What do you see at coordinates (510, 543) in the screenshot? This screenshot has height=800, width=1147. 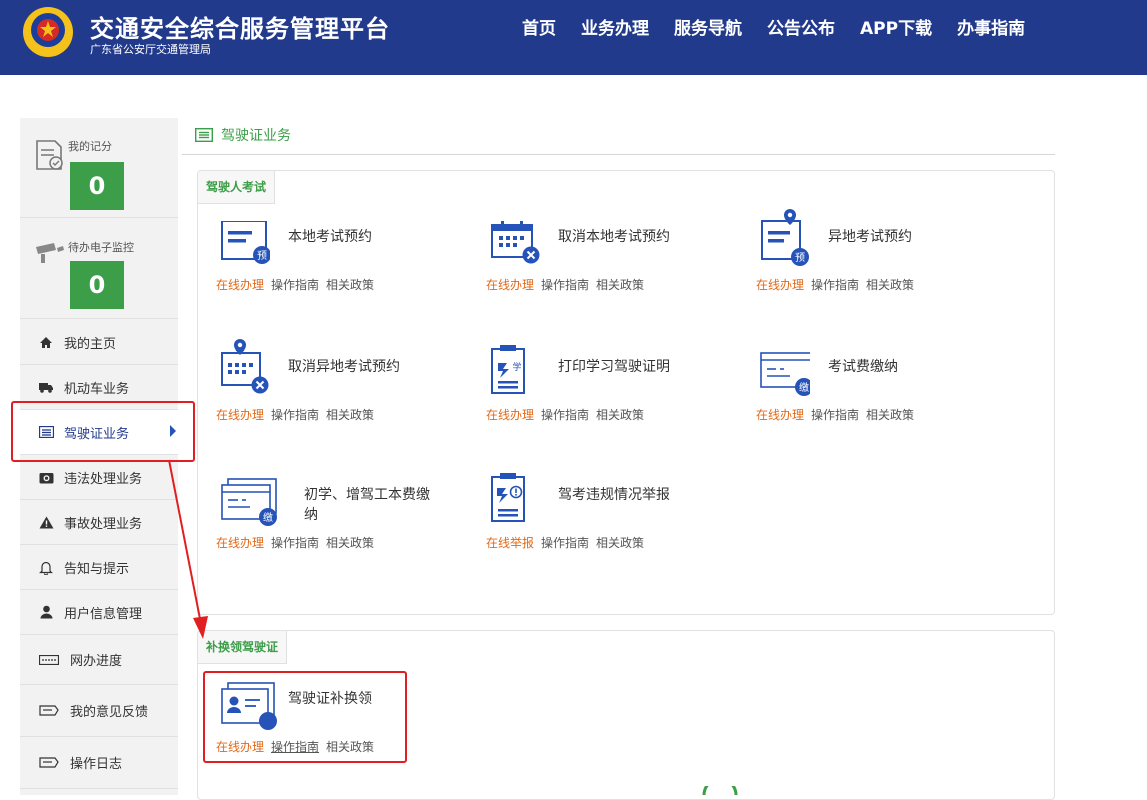 I see `online-report-link: 在线举报` at bounding box center [510, 543].